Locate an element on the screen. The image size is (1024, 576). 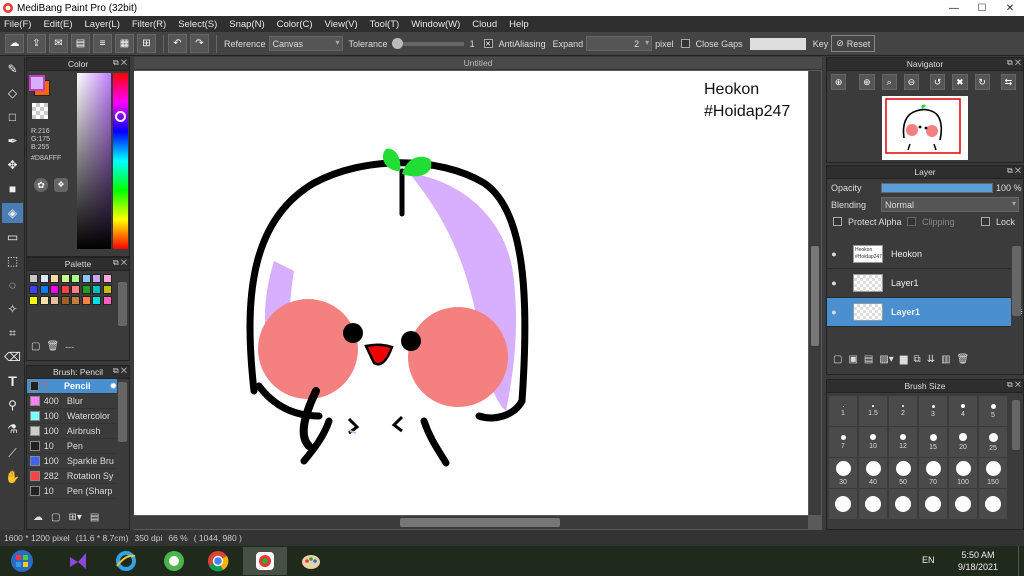
duplicate-layer-icon: ⧉ is located at coordinates (917, 359).